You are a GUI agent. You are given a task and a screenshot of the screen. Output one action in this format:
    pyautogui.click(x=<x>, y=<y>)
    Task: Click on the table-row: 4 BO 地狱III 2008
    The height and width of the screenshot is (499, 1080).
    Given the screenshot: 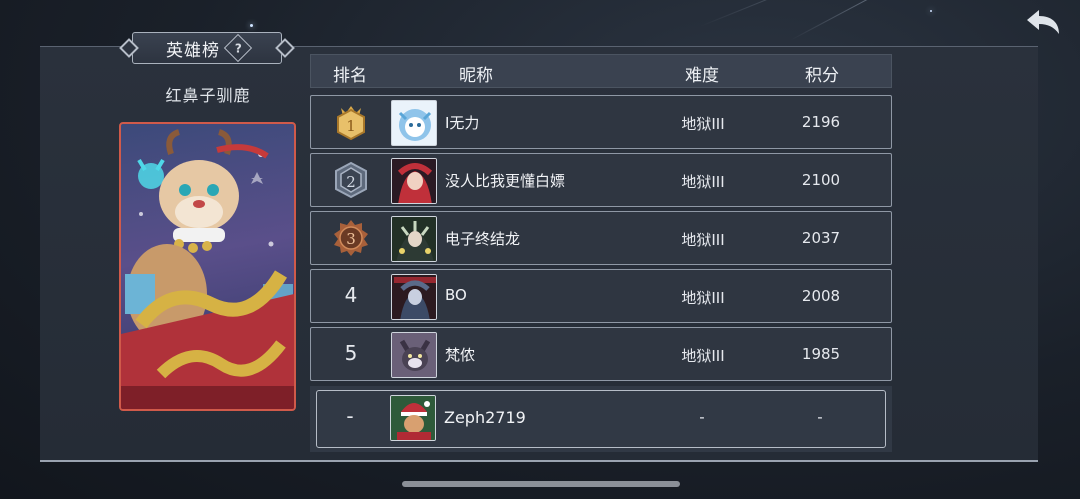 What is the action you would take?
    pyautogui.click(x=601, y=296)
    